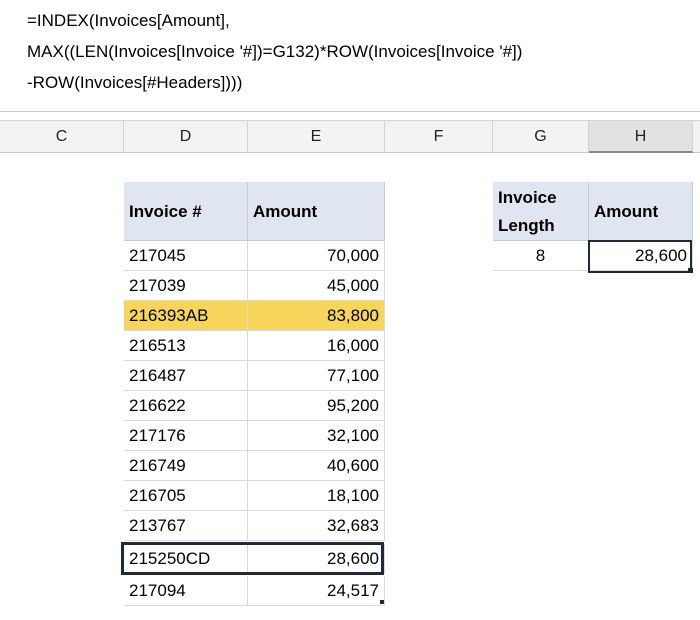  What do you see at coordinates (641, 256) in the screenshot?
I see `lookup-result-cell: 28,600` at bounding box center [641, 256].